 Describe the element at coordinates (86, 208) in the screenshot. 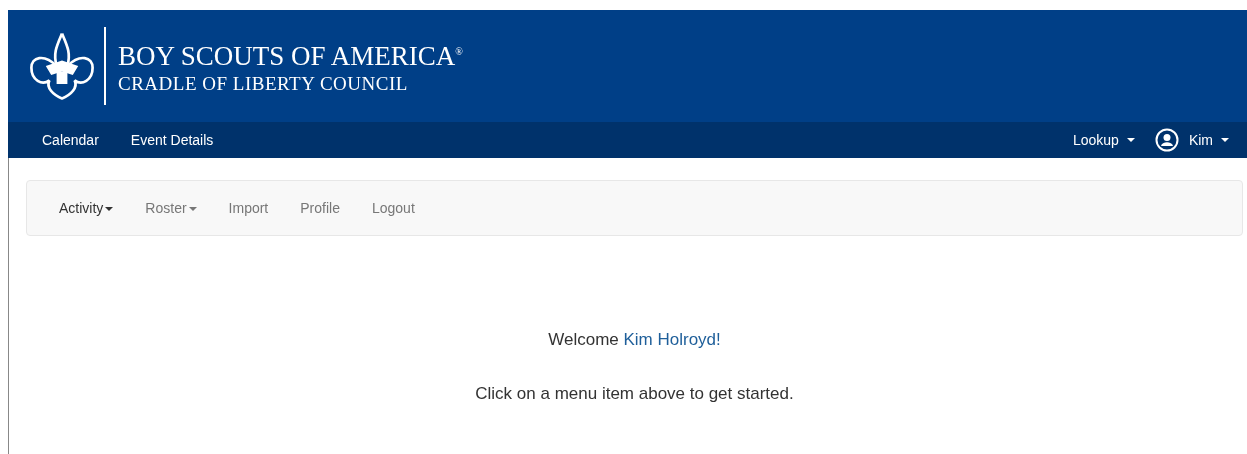

I see `menu-item: Activity` at that location.